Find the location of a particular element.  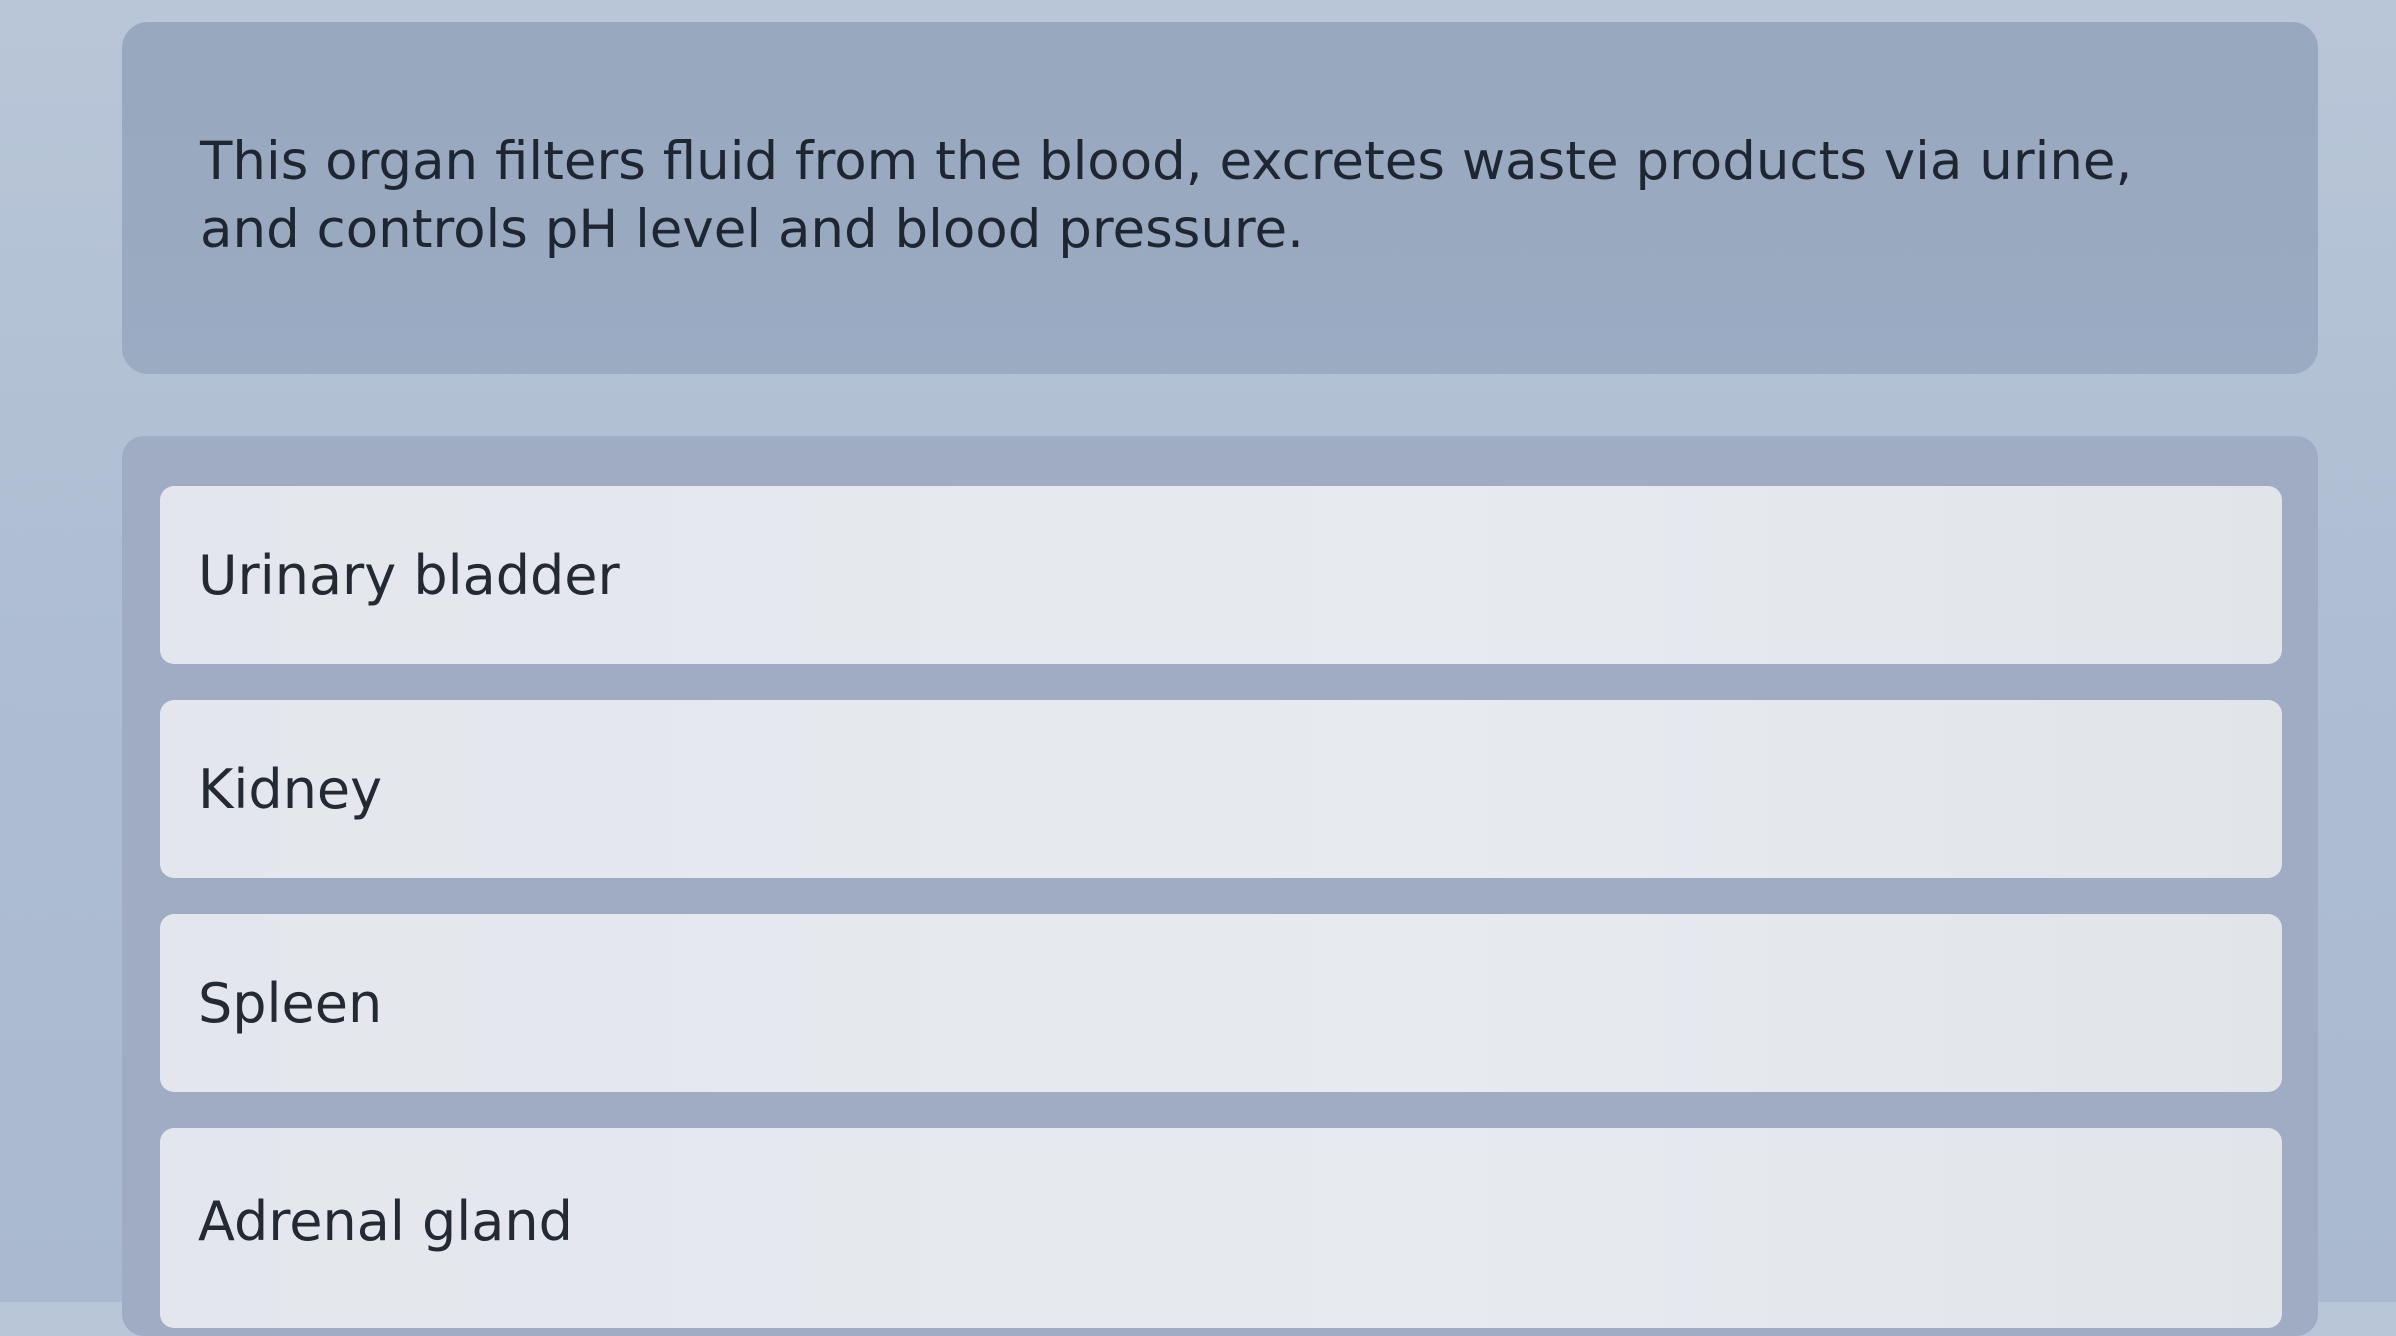

answer-option-label: Kidney is located at coordinates (290, 789).